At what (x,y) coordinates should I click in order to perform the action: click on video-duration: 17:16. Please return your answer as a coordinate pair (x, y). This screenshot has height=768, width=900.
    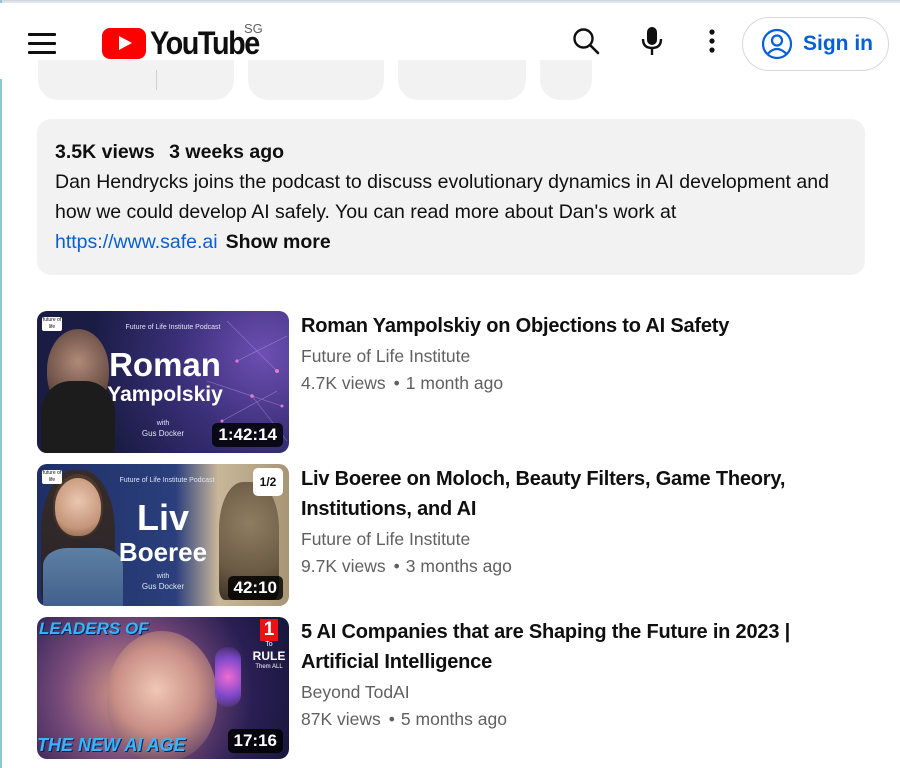
    Looking at the image, I should click on (255, 741).